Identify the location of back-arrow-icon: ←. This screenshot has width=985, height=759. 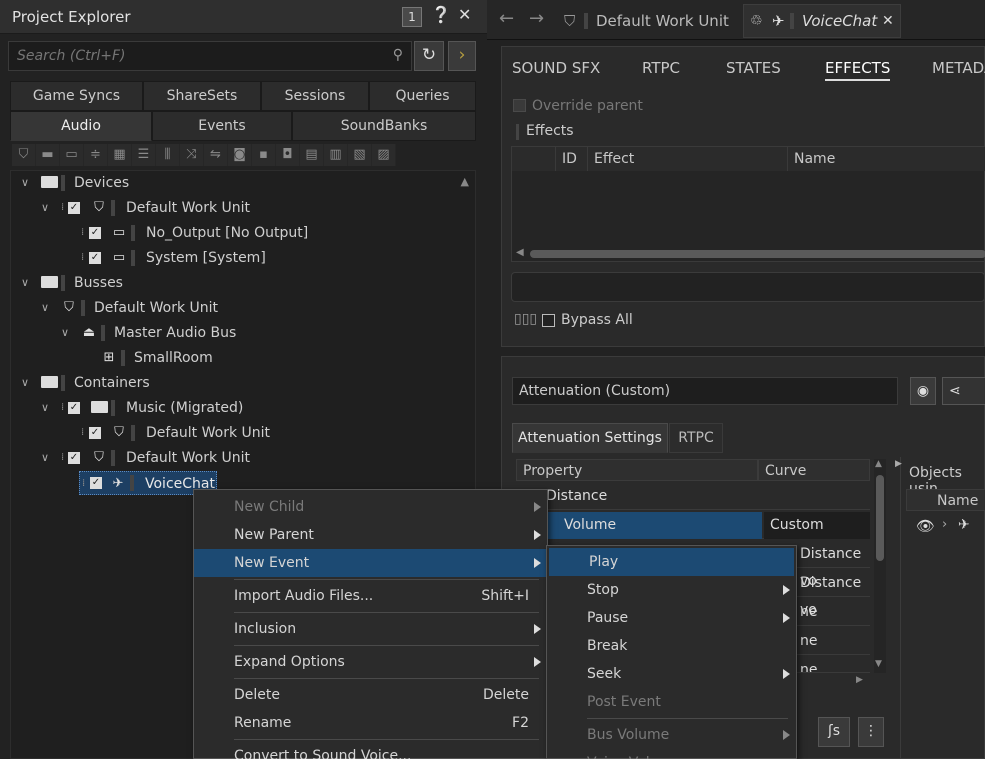
(506, 18).